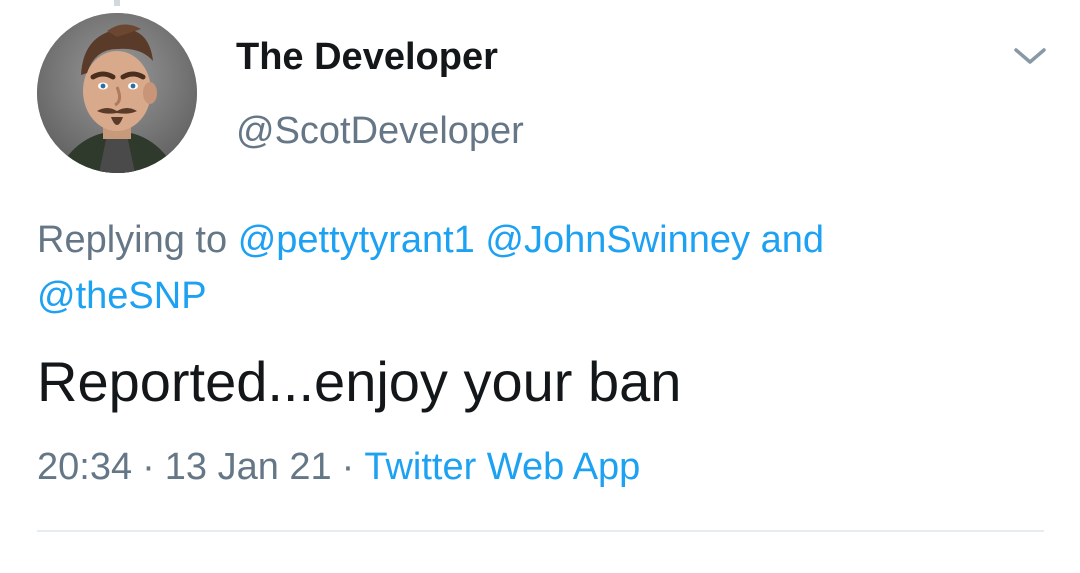 This screenshot has width=1080, height=573. I want to click on mention-link-thesnp: @theSNP, so click(122, 296).